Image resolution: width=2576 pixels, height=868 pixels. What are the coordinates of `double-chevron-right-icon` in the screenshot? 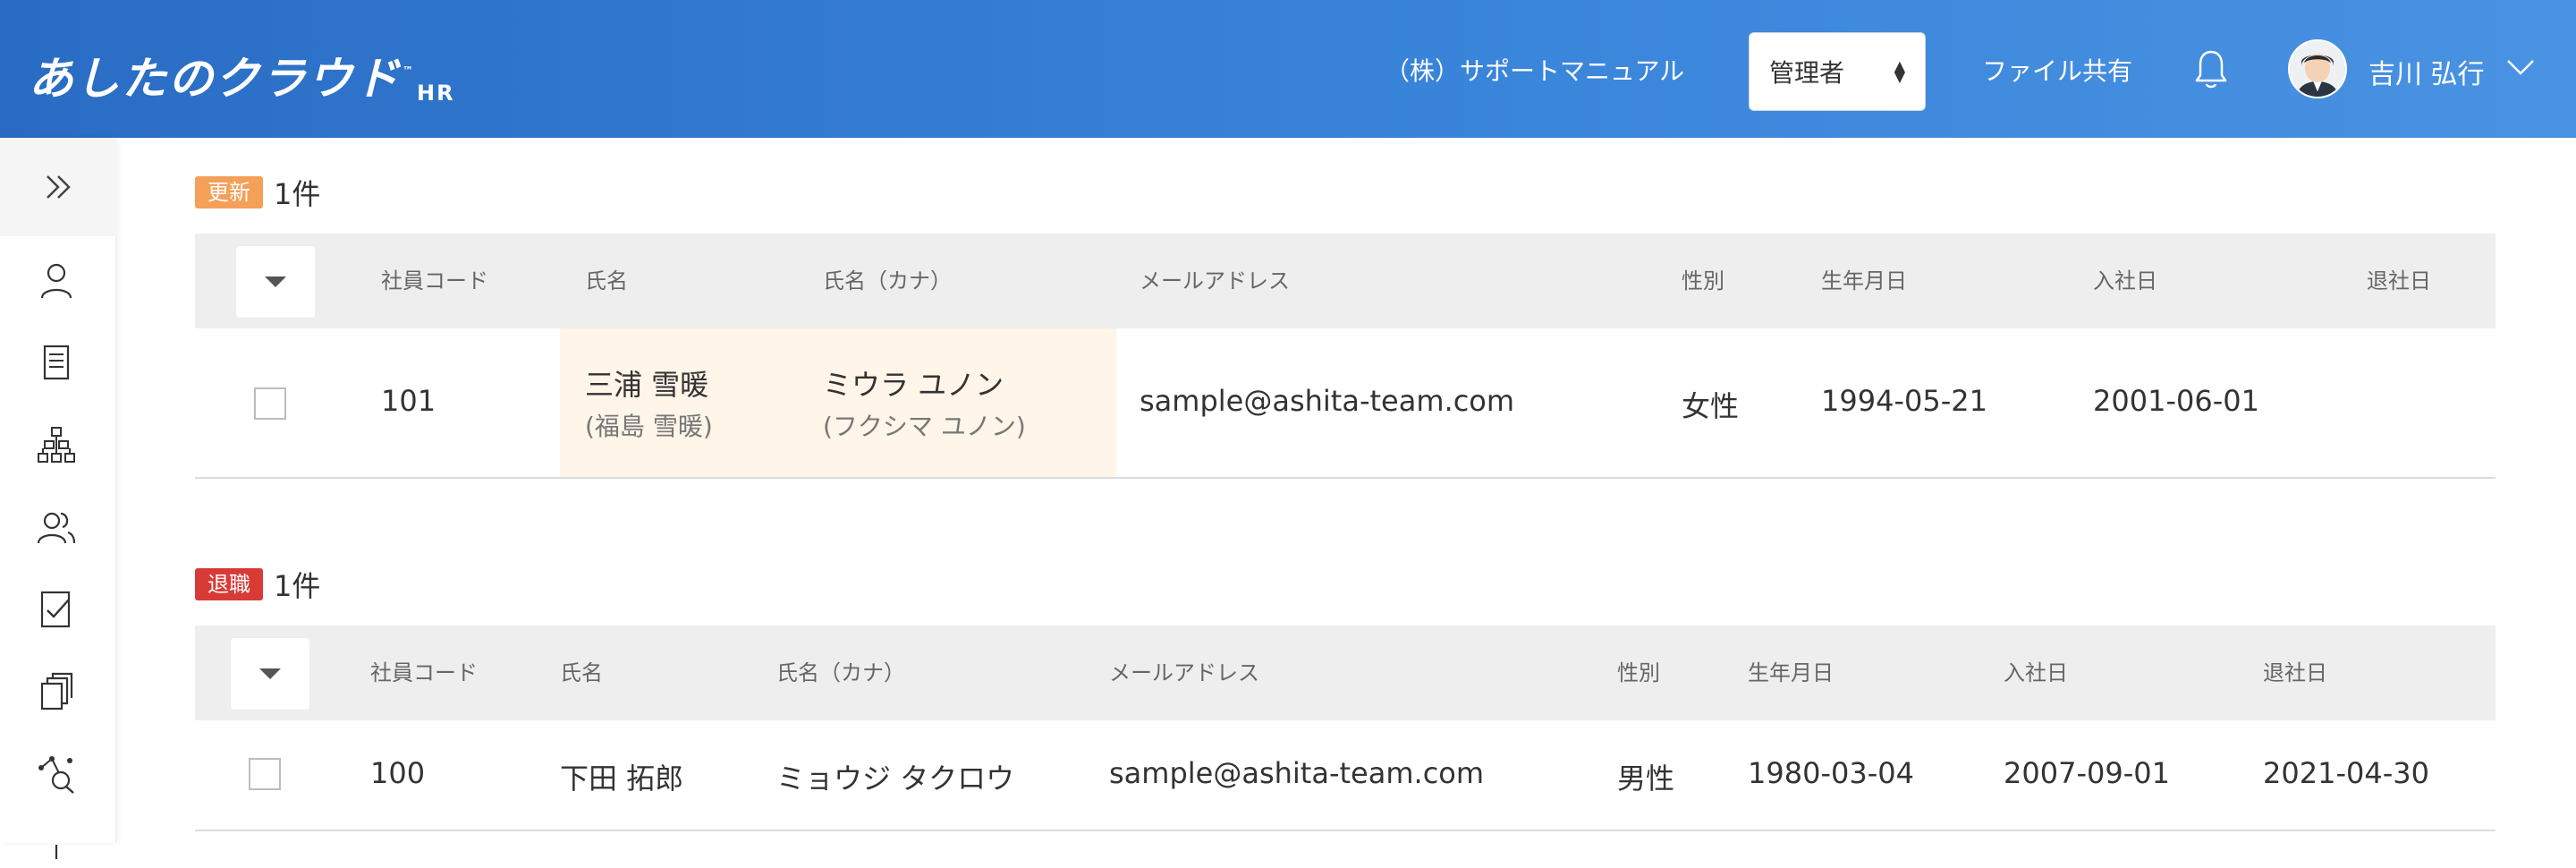 It's located at (59, 187).